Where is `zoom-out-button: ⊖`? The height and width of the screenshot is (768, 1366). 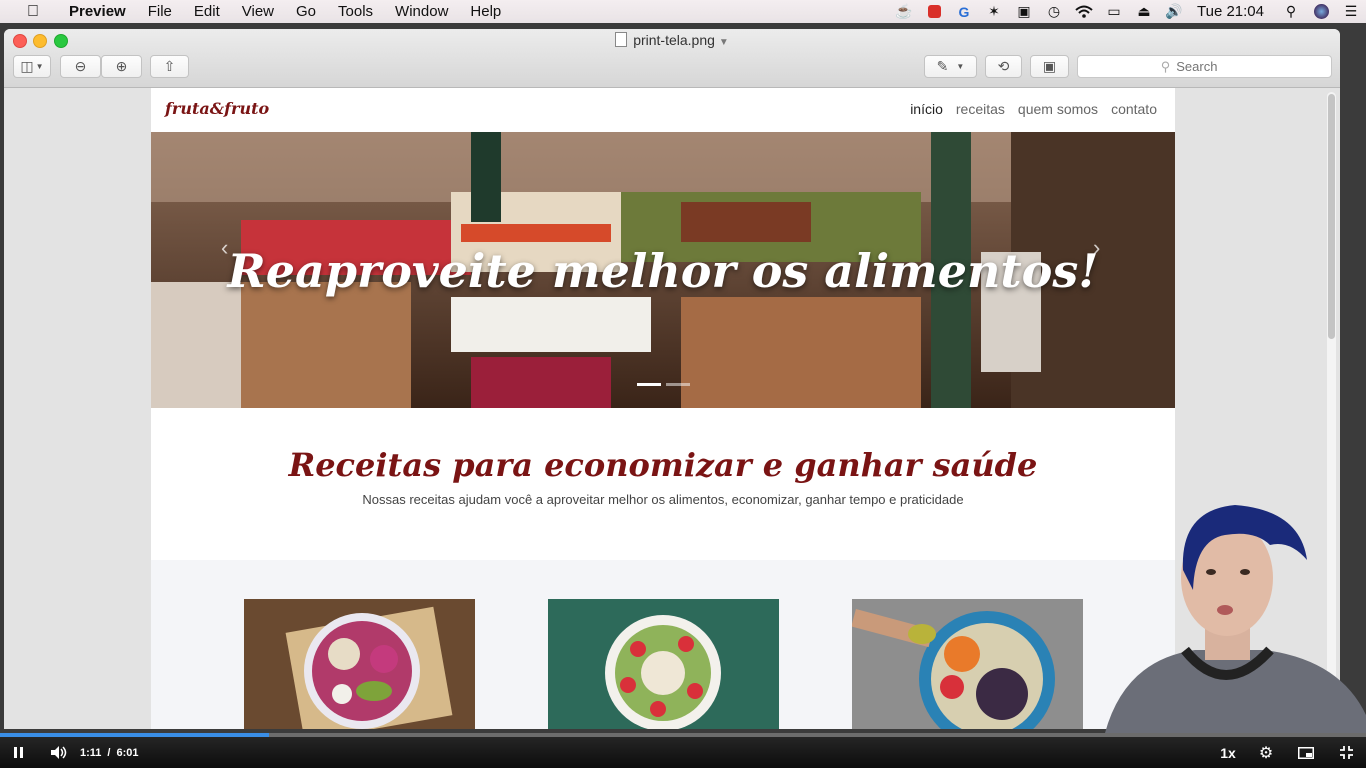
zoom-out-button: ⊖ is located at coordinates (80, 66).